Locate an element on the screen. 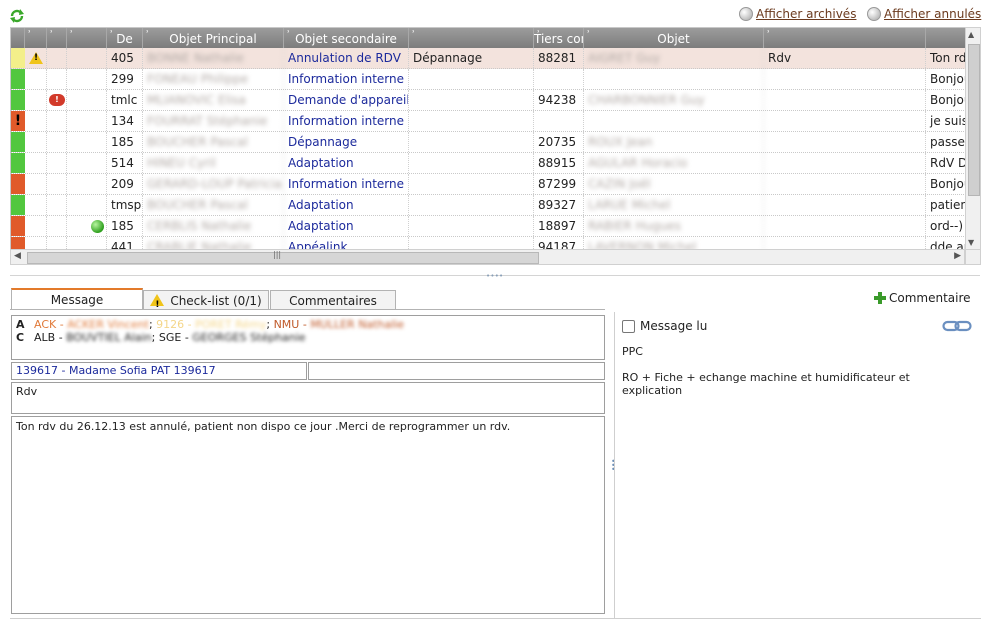 The image size is (985, 623). column-header-label: Objet Principal is located at coordinates (213, 39).